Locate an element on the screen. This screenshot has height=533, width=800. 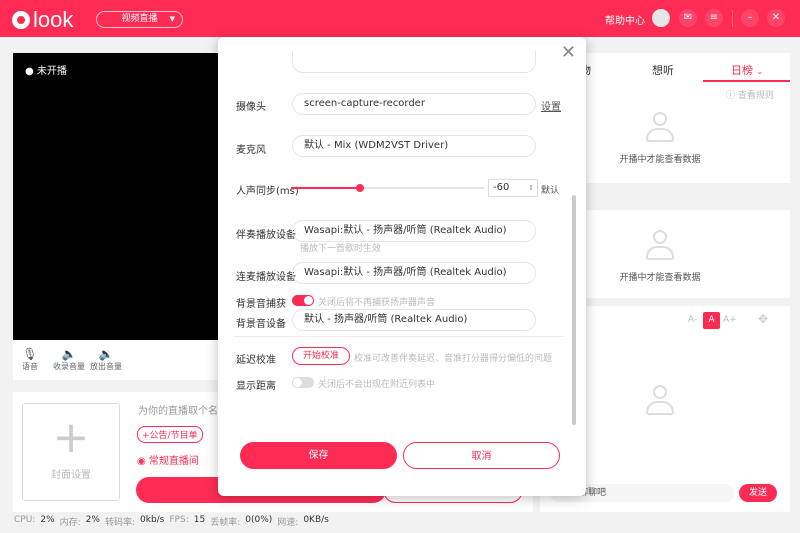
voice-button: 🎙 语音 is located at coordinates (30, 359).